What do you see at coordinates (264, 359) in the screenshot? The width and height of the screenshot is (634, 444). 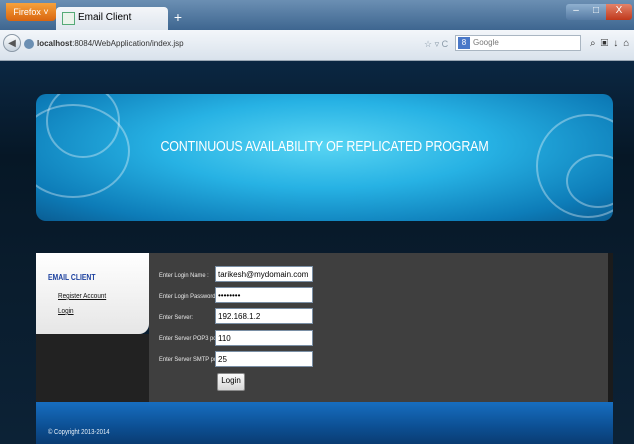 I see `smtp-port-input` at bounding box center [264, 359].